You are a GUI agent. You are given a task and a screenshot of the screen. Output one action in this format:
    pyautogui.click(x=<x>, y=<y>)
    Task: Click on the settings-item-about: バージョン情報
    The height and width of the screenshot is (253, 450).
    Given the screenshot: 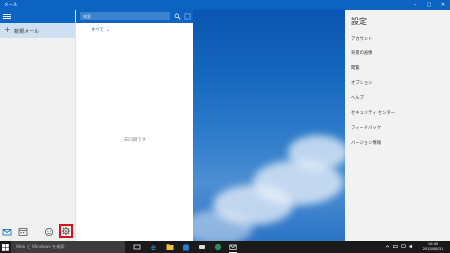 What is the action you would take?
    pyautogui.click(x=366, y=143)
    